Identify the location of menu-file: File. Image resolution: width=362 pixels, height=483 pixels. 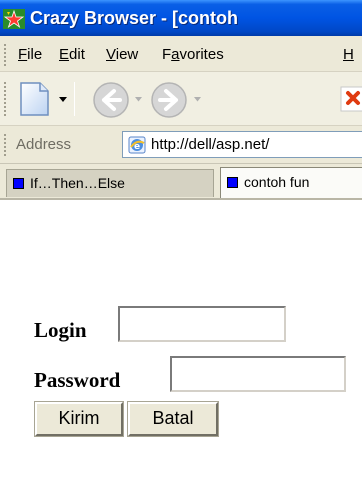
(30, 54).